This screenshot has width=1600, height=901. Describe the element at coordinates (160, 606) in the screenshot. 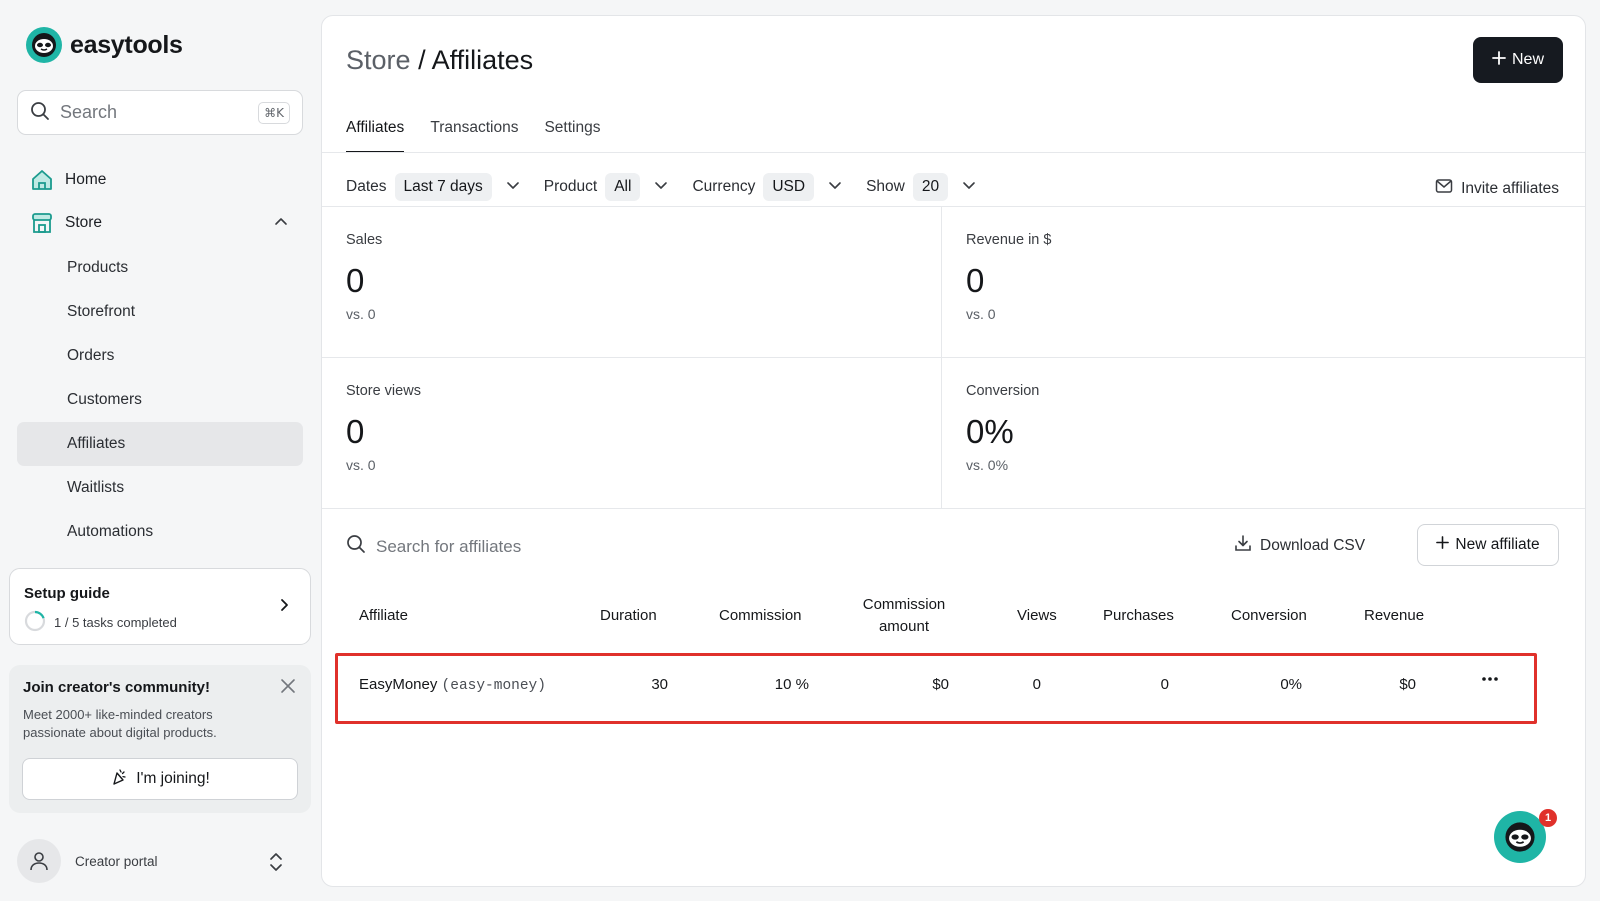

I see `setup-guide-card: Setup guide 1 / 5 tasks completed` at that location.